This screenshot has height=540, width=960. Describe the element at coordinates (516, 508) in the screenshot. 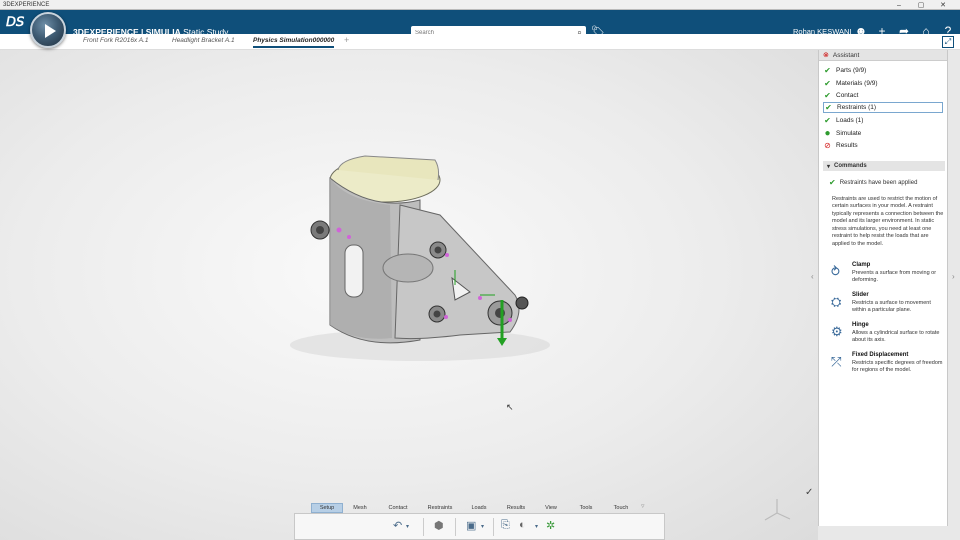

I see `tab-results: Results` at that location.